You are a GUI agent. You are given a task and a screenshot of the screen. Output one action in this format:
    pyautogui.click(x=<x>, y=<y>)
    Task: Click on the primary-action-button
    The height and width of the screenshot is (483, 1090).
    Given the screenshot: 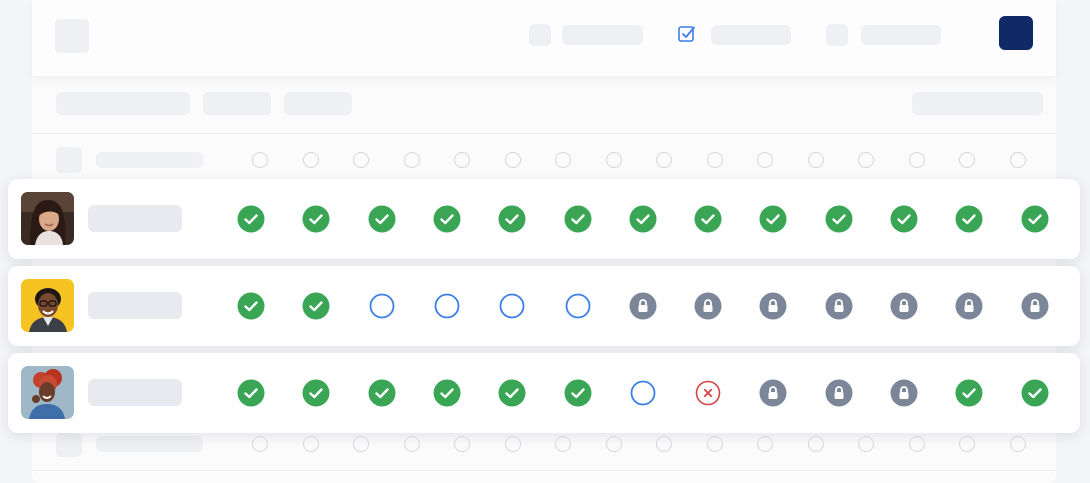 What is the action you would take?
    pyautogui.click(x=1016, y=33)
    